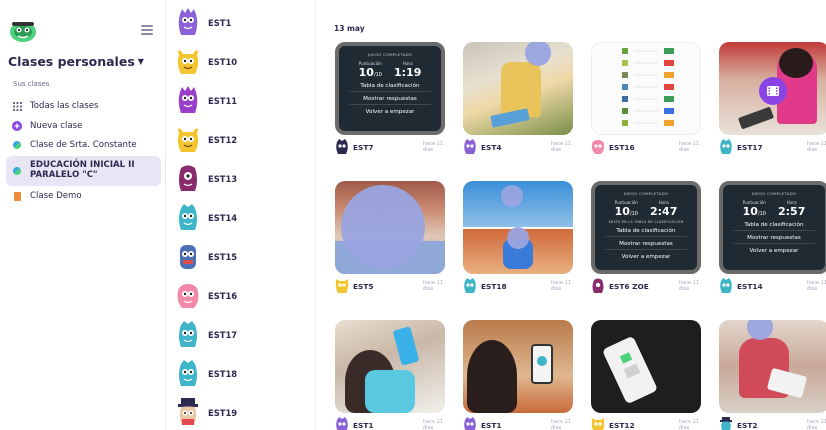 The image size is (826, 430). I want to click on student-item: EST12, so click(206, 140).